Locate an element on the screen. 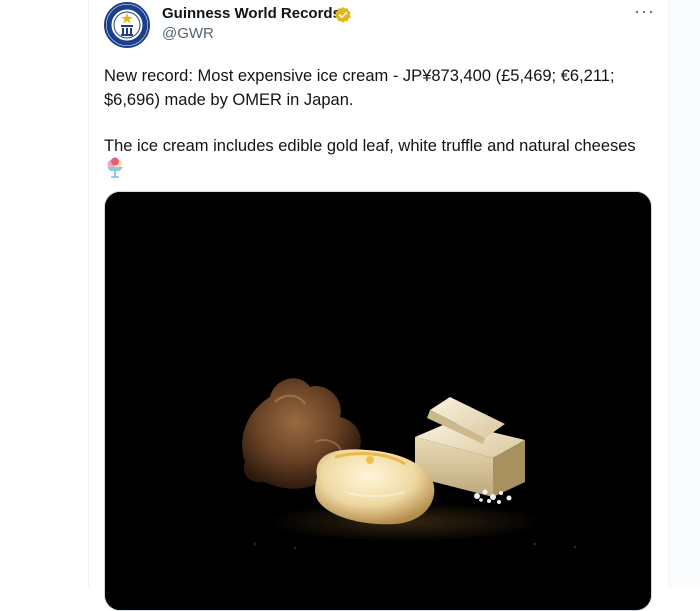 This screenshot has width=700, height=611. author-avatar is located at coordinates (127, 25).